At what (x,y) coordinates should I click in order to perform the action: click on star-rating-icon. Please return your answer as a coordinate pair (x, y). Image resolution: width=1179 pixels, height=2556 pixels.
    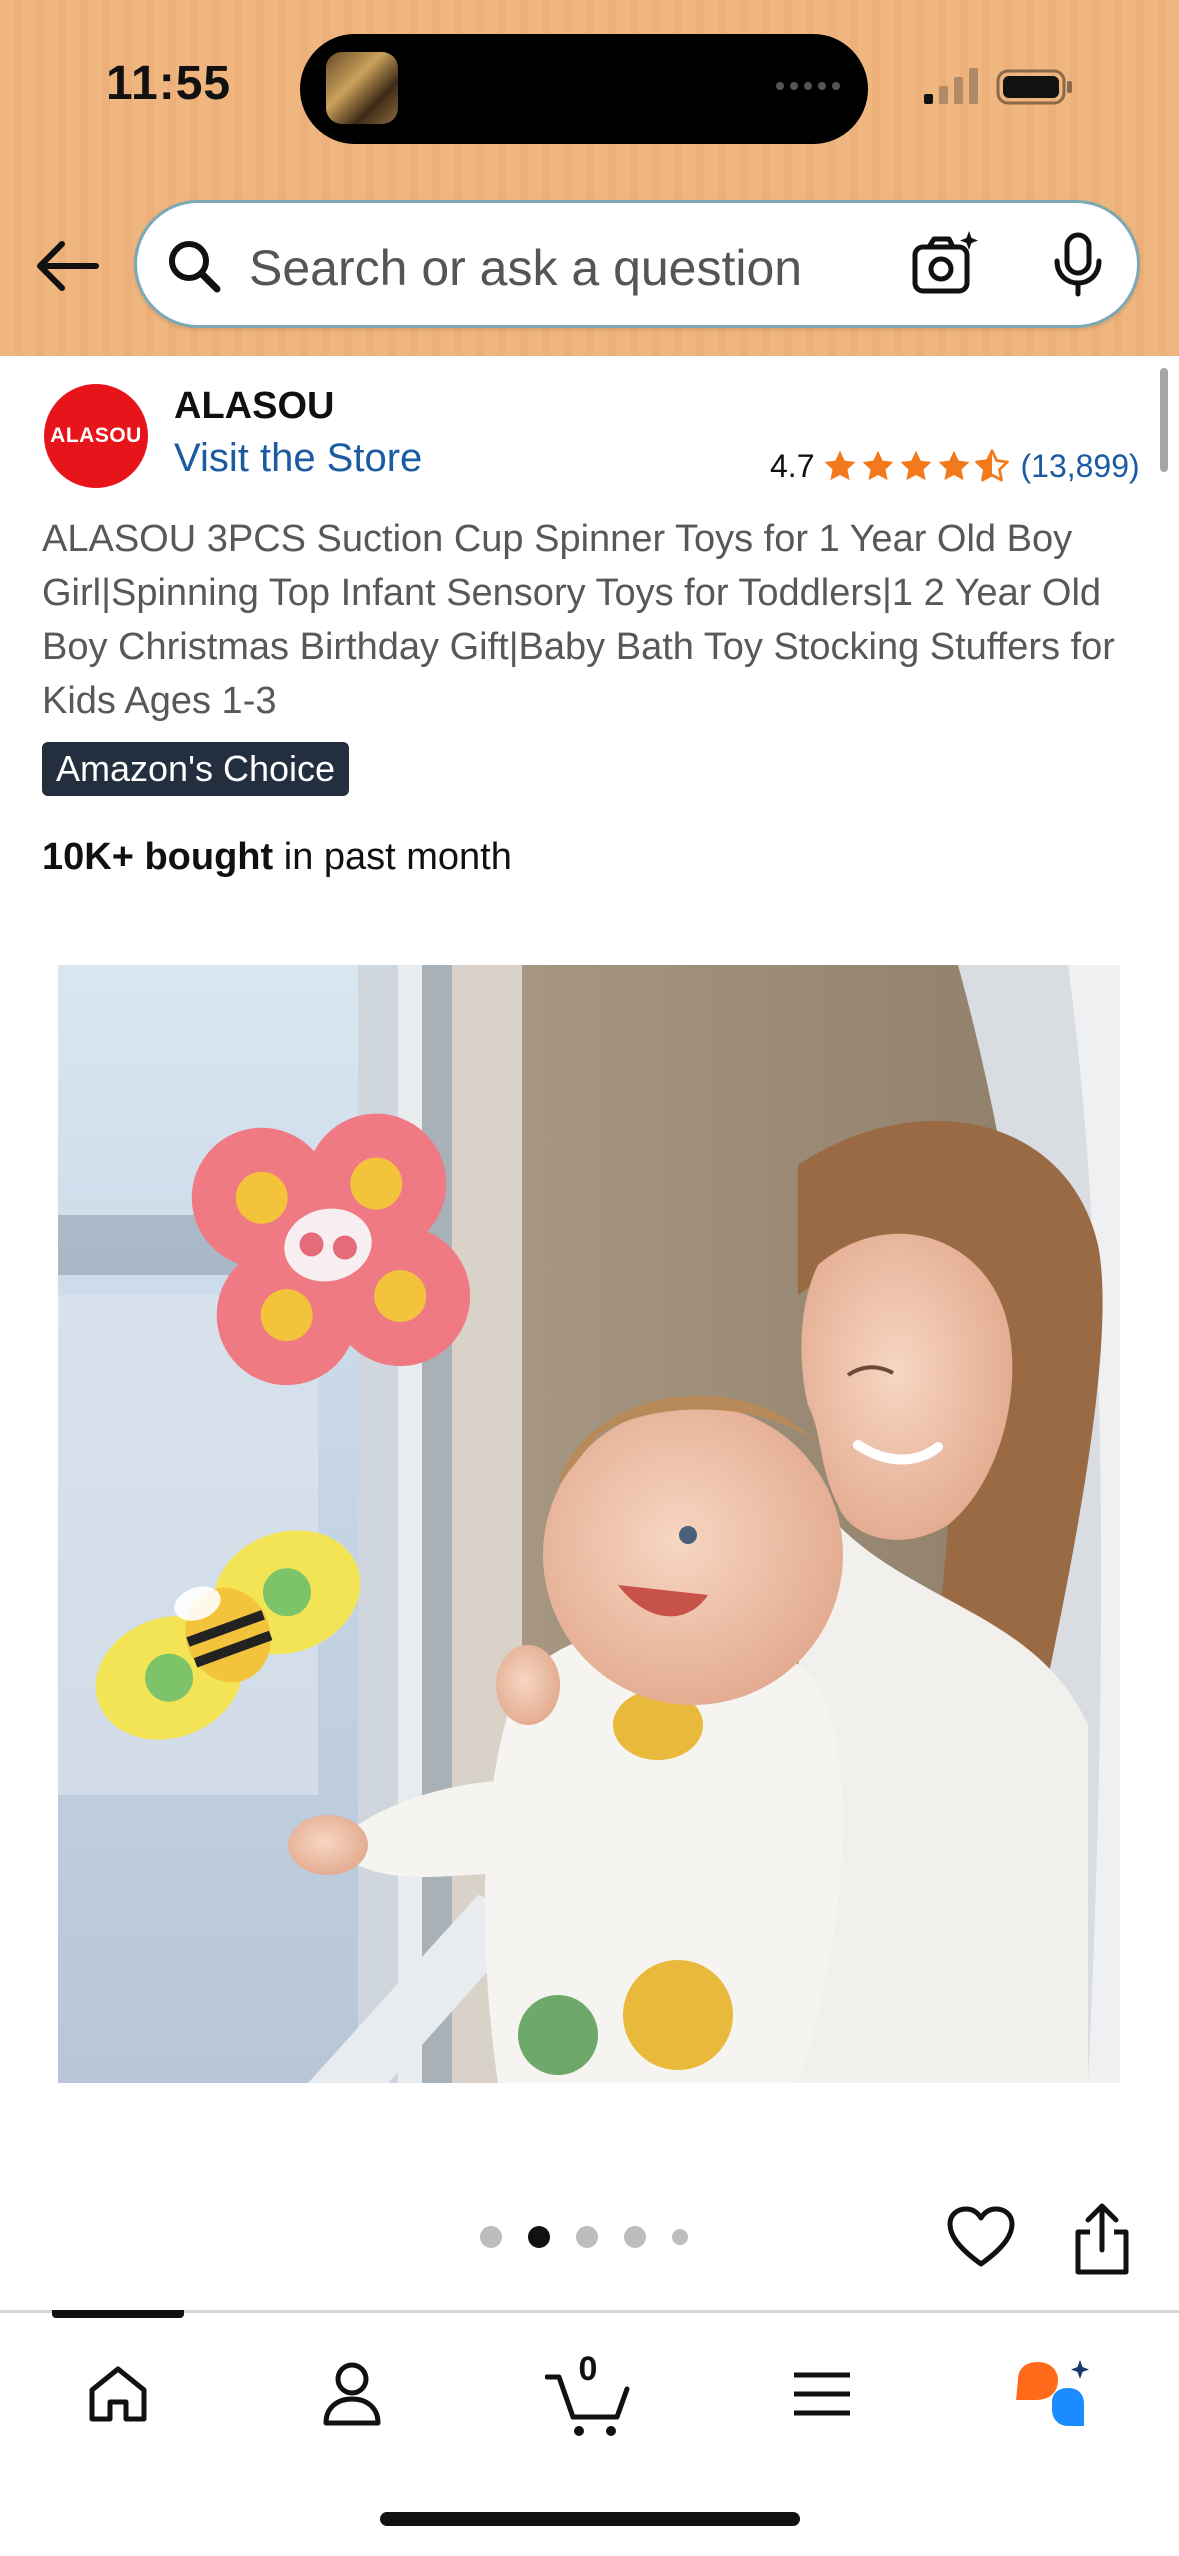
    Looking at the image, I should click on (916, 466).